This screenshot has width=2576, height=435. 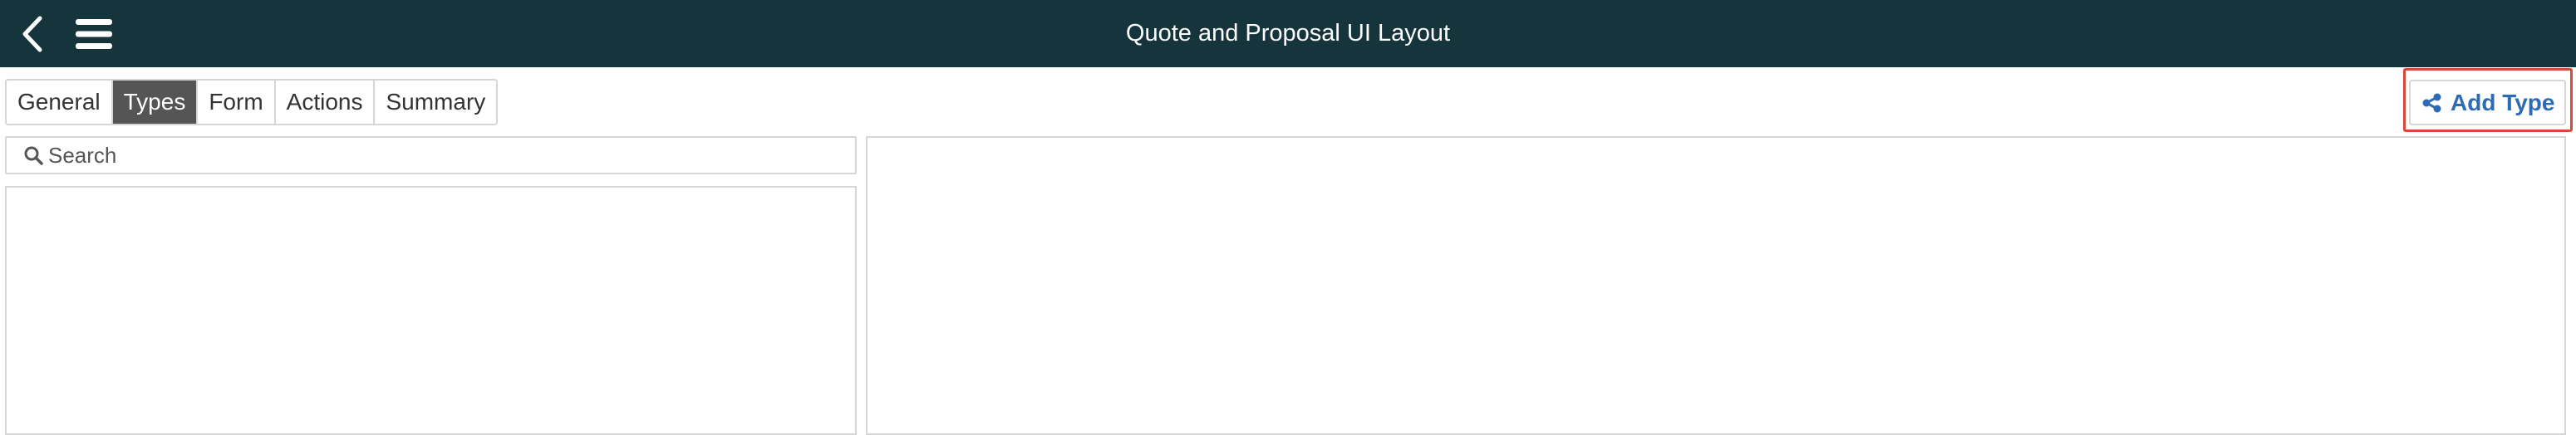 What do you see at coordinates (155, 102) in the screenshot?
I see `tab-types: Types` at bounding box center [155, 102].